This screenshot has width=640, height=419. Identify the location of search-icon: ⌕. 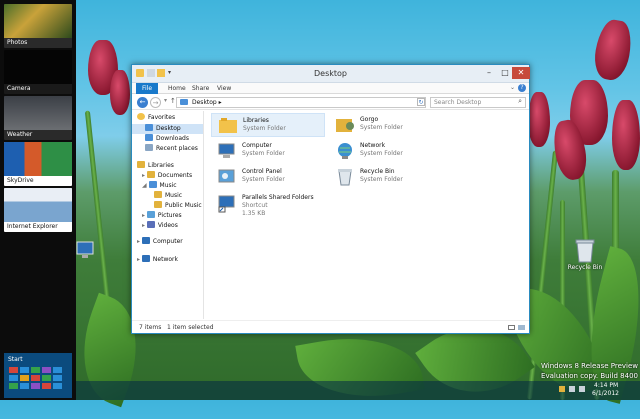
(520, 101).